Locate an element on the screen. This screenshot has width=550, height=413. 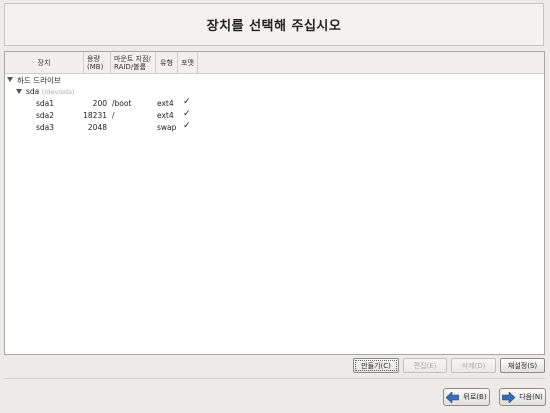
next-label: 다음(N) is located at coordinates (531, 397).